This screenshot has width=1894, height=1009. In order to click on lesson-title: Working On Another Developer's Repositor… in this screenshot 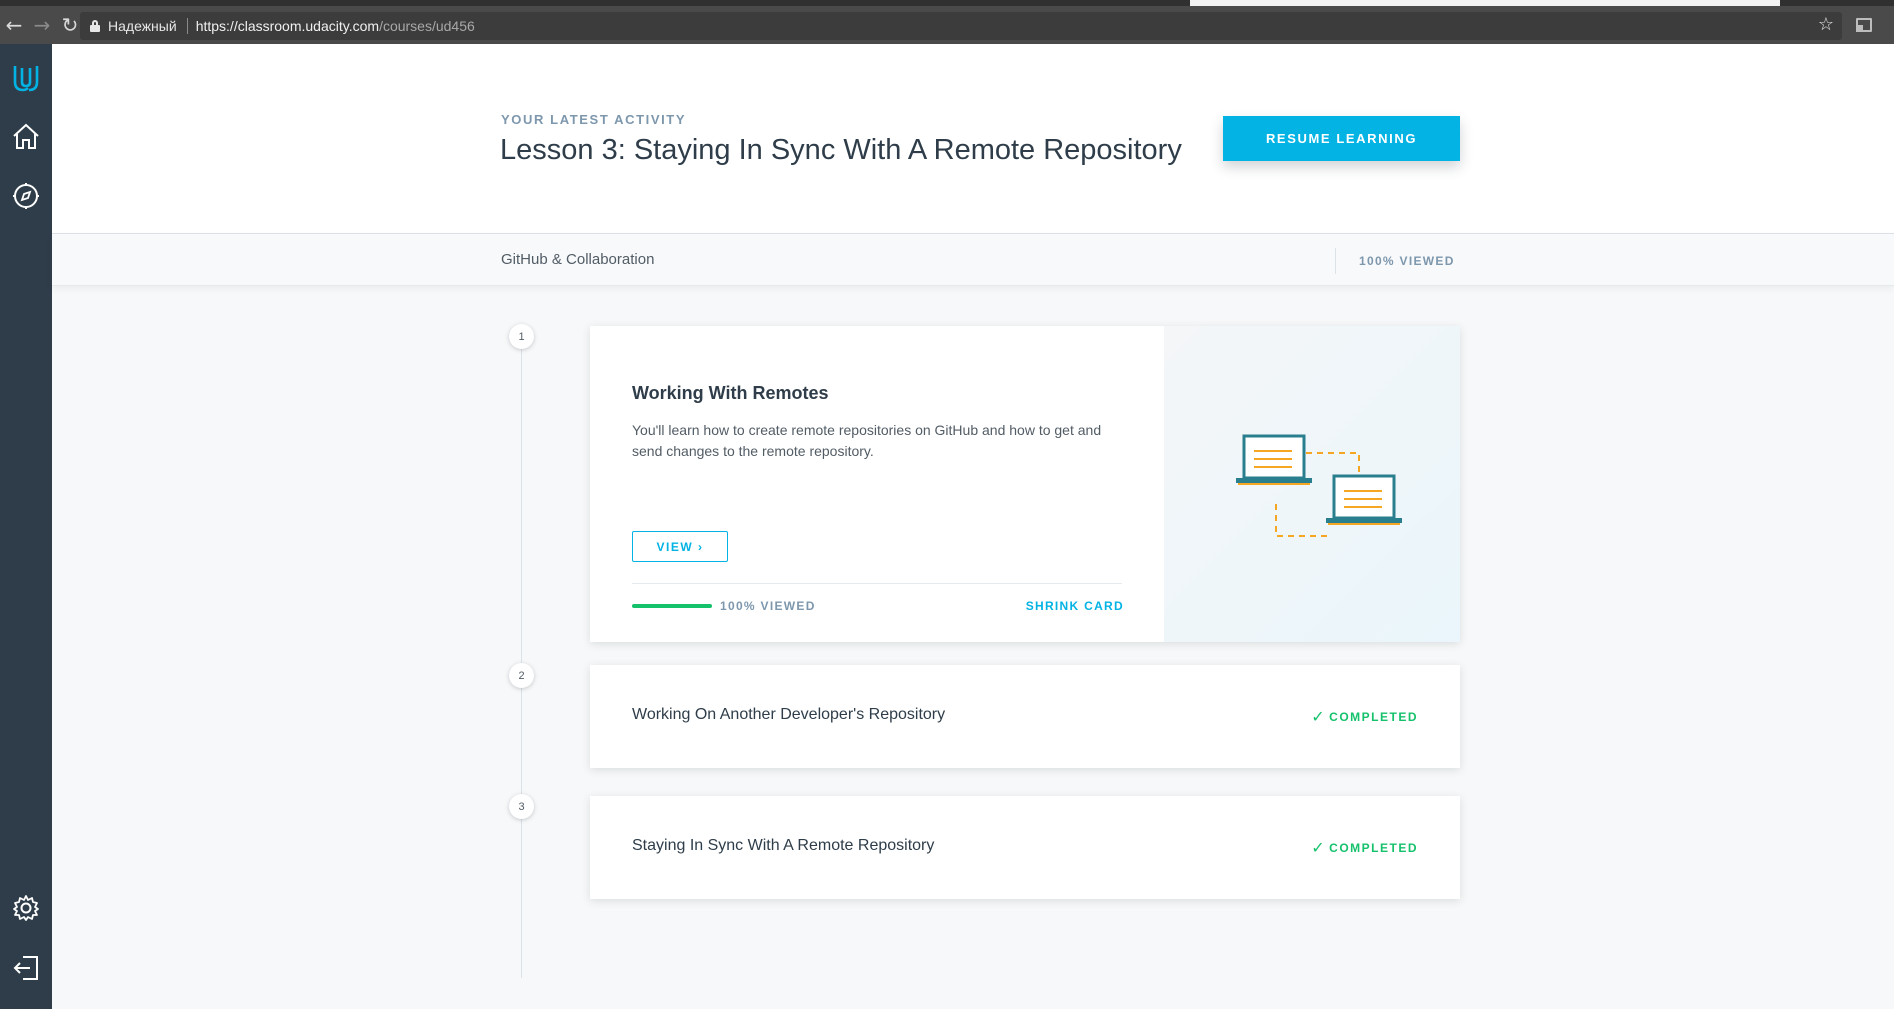, I will do `click(789, 714)`.